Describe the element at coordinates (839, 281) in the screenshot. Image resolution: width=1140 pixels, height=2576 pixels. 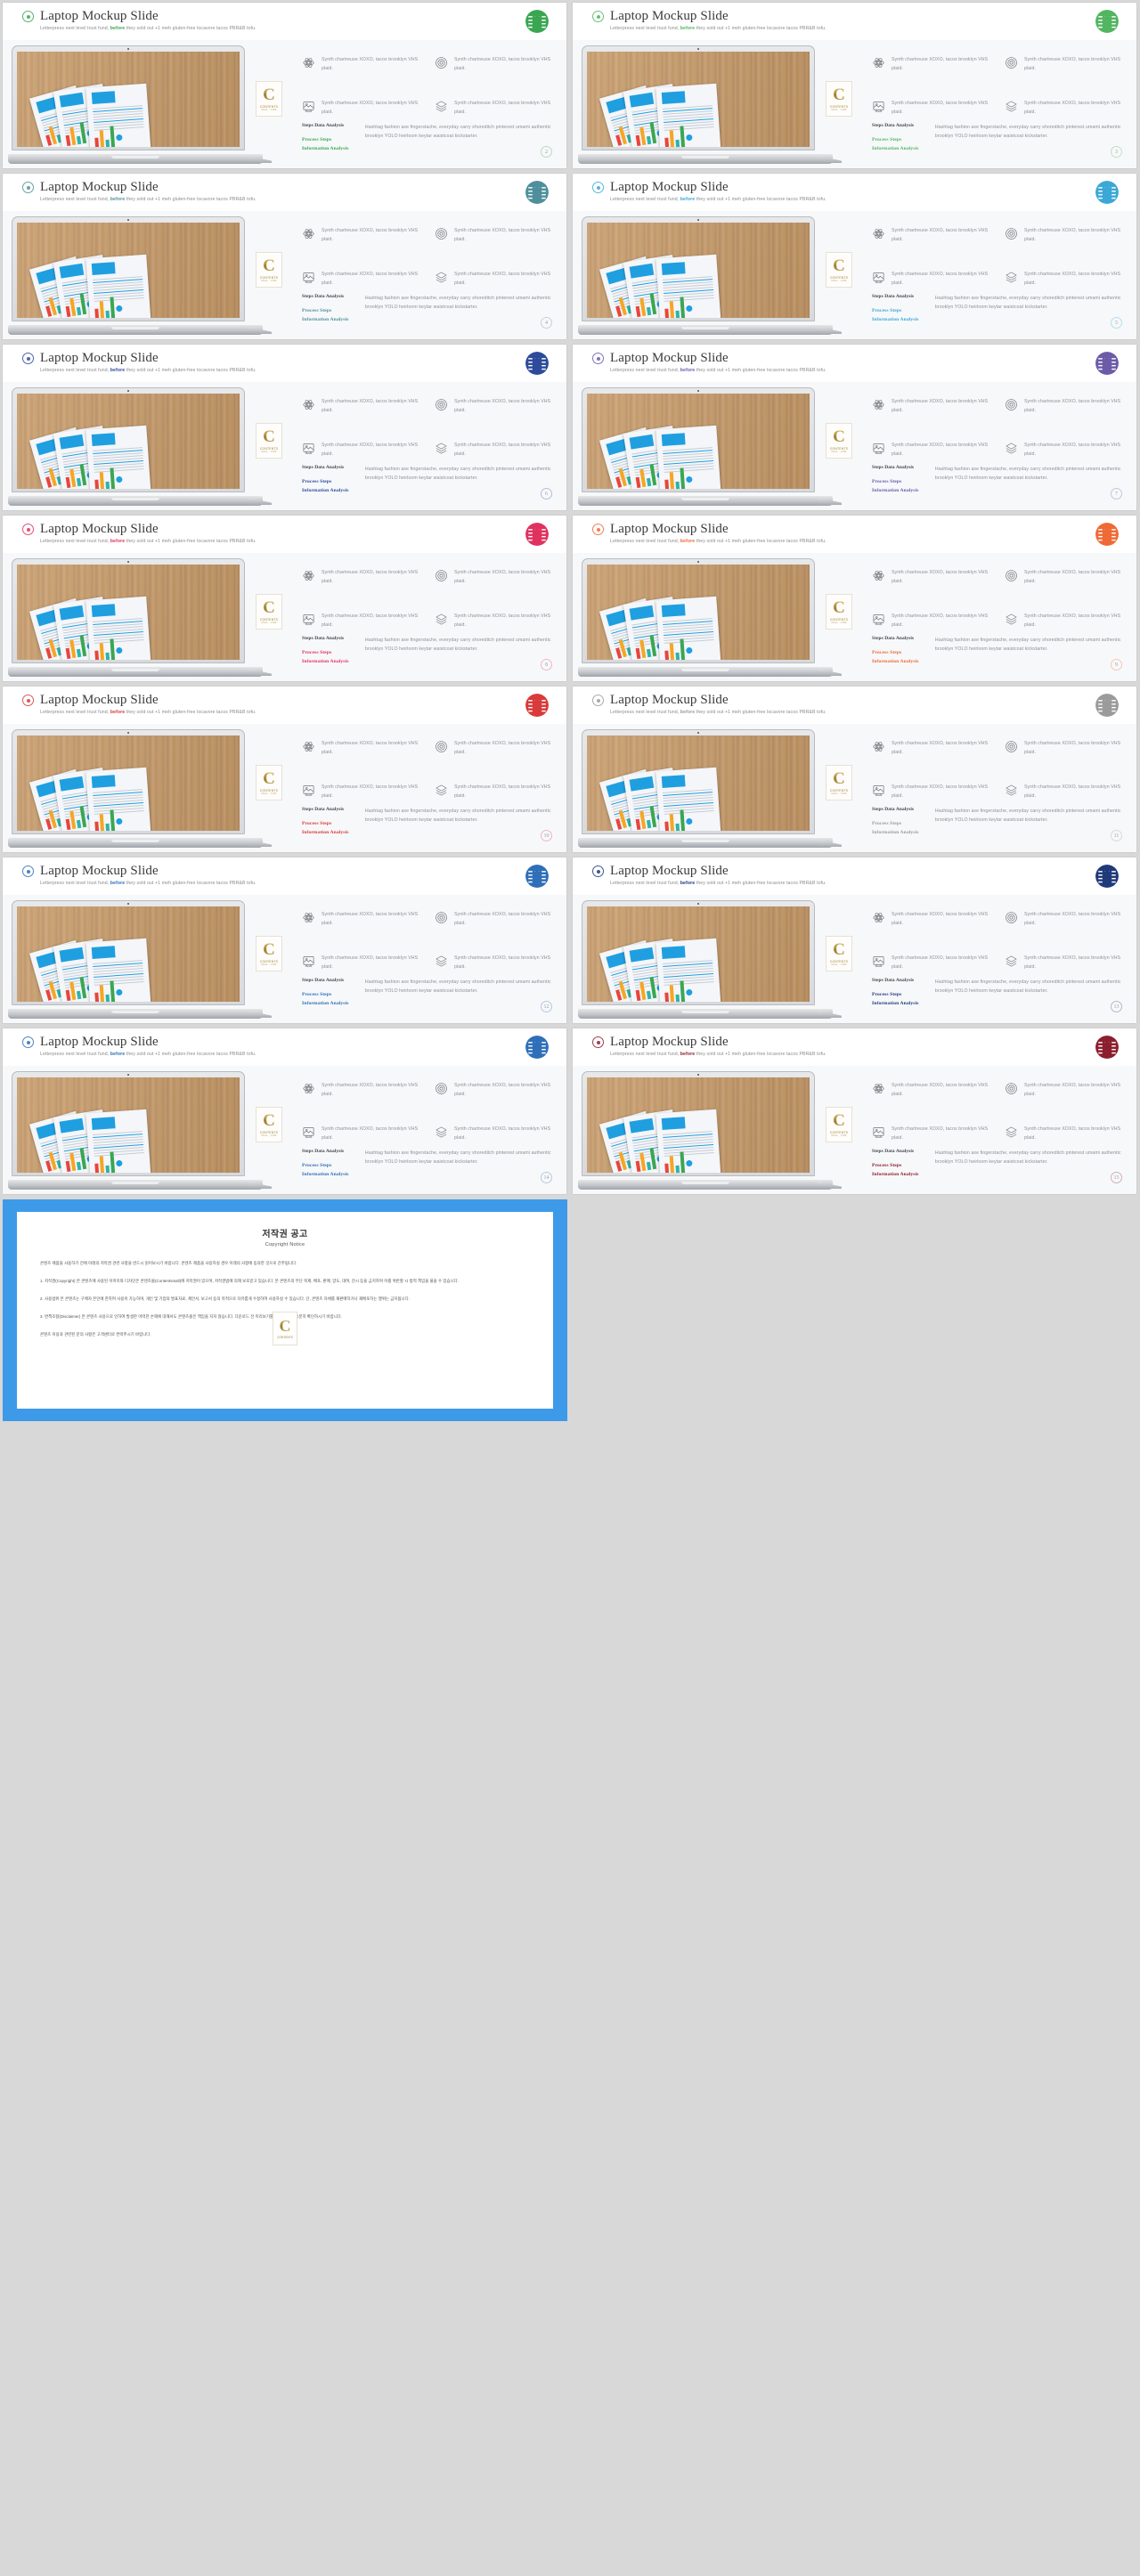
I see `watermark-subtext: MALL . COM` at that location.